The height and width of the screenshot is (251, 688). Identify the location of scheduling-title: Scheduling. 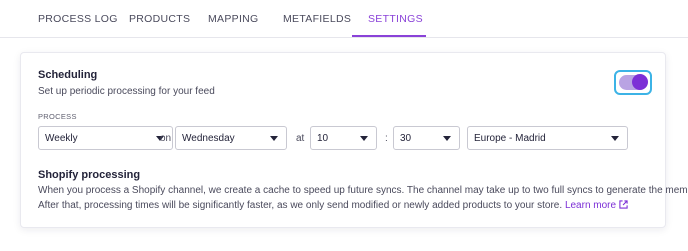
(68, 75).